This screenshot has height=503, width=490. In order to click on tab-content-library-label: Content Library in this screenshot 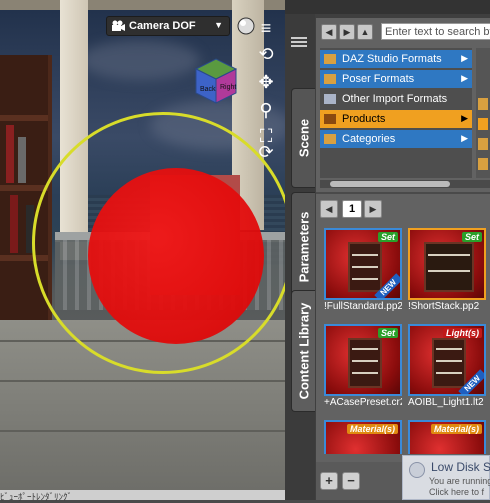, I will do `click(303, 351)`.